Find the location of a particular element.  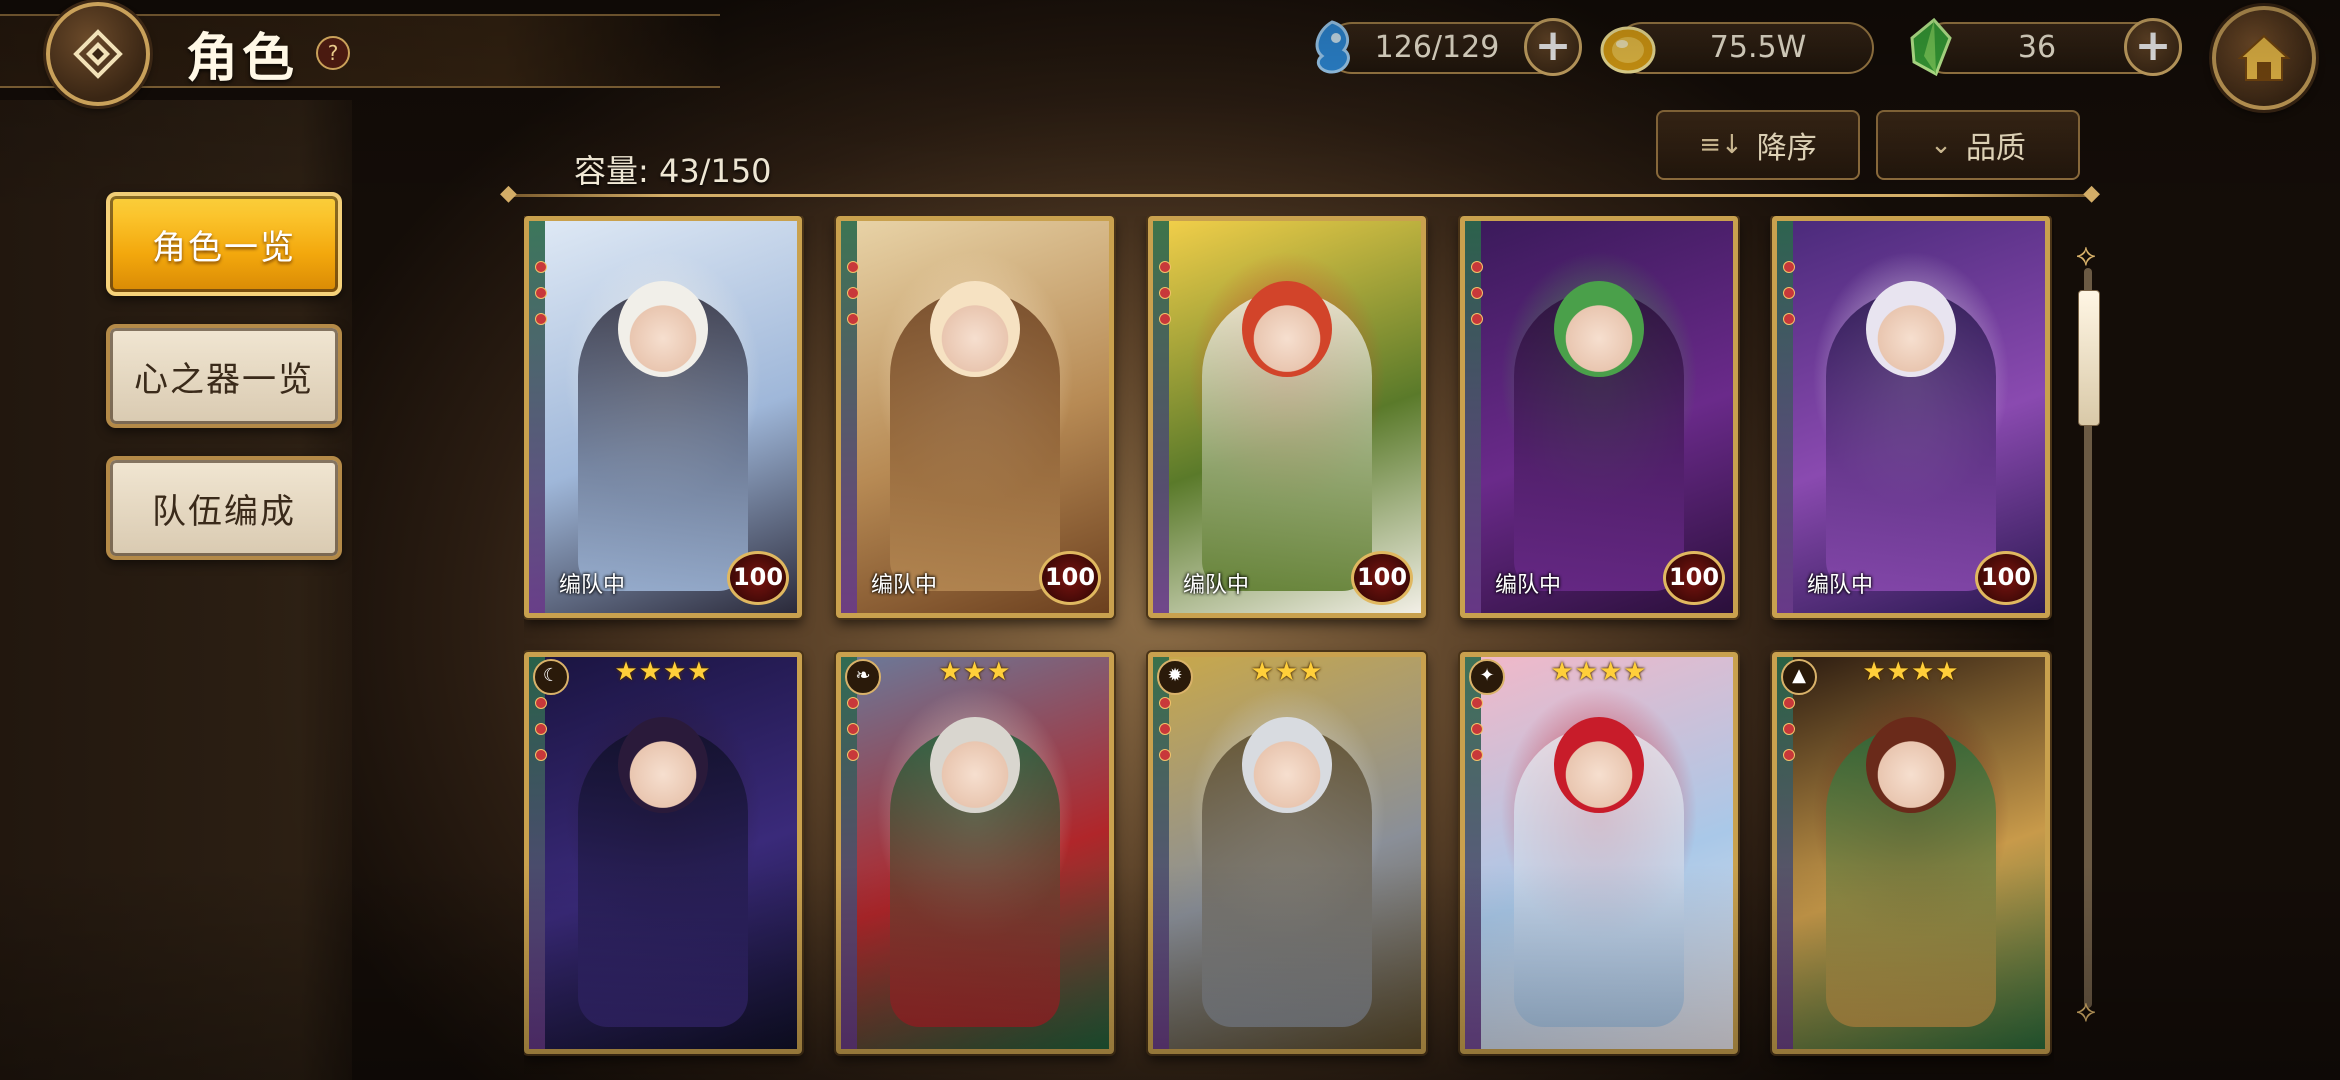

gem-value: 36 is located at coordinates (2037, 47).